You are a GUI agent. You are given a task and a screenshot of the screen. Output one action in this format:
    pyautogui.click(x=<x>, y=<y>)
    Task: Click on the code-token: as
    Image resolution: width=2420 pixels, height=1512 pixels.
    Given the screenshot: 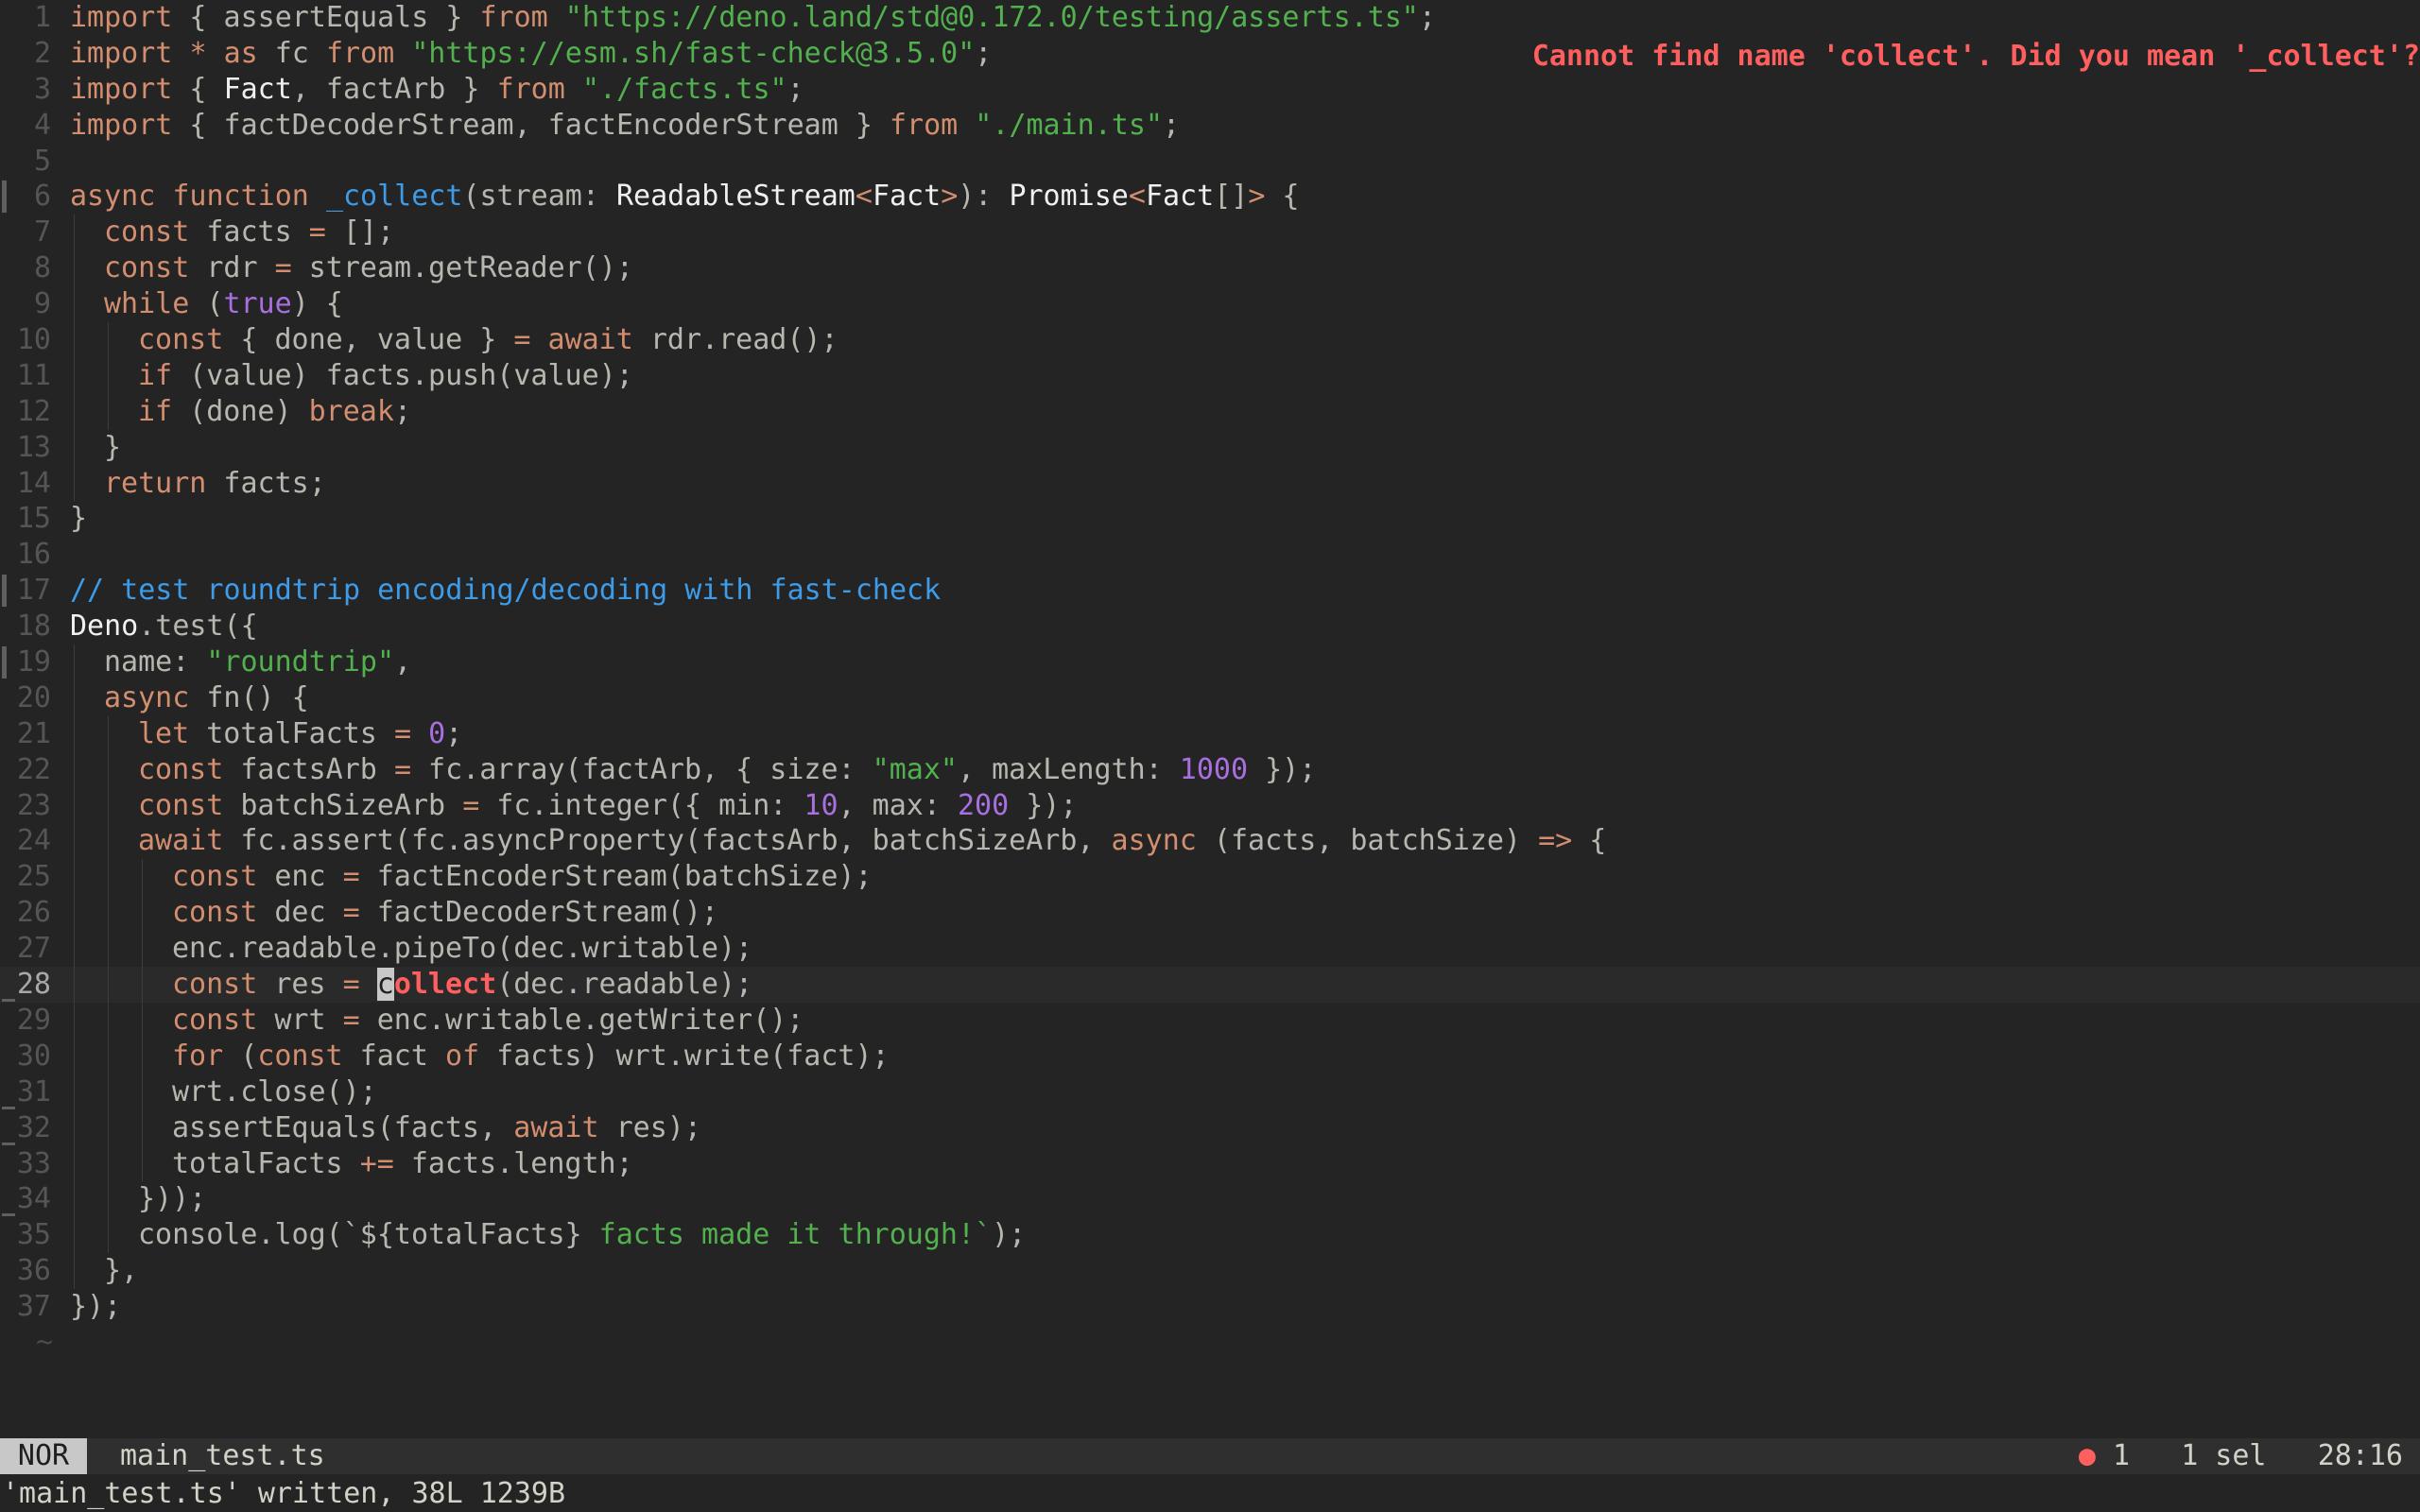 What is the action you would take?
    pyautogui.click(x=241, y=53)
    